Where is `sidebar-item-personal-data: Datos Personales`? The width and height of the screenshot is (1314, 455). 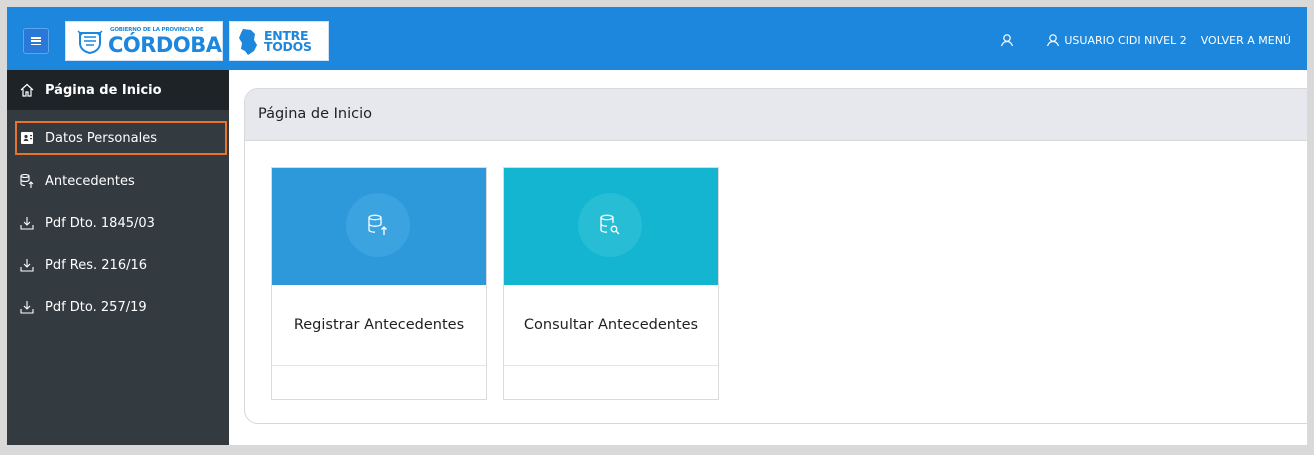
sidebar-item-personal-data: Datos Personales is located at coordinates (121, 138).